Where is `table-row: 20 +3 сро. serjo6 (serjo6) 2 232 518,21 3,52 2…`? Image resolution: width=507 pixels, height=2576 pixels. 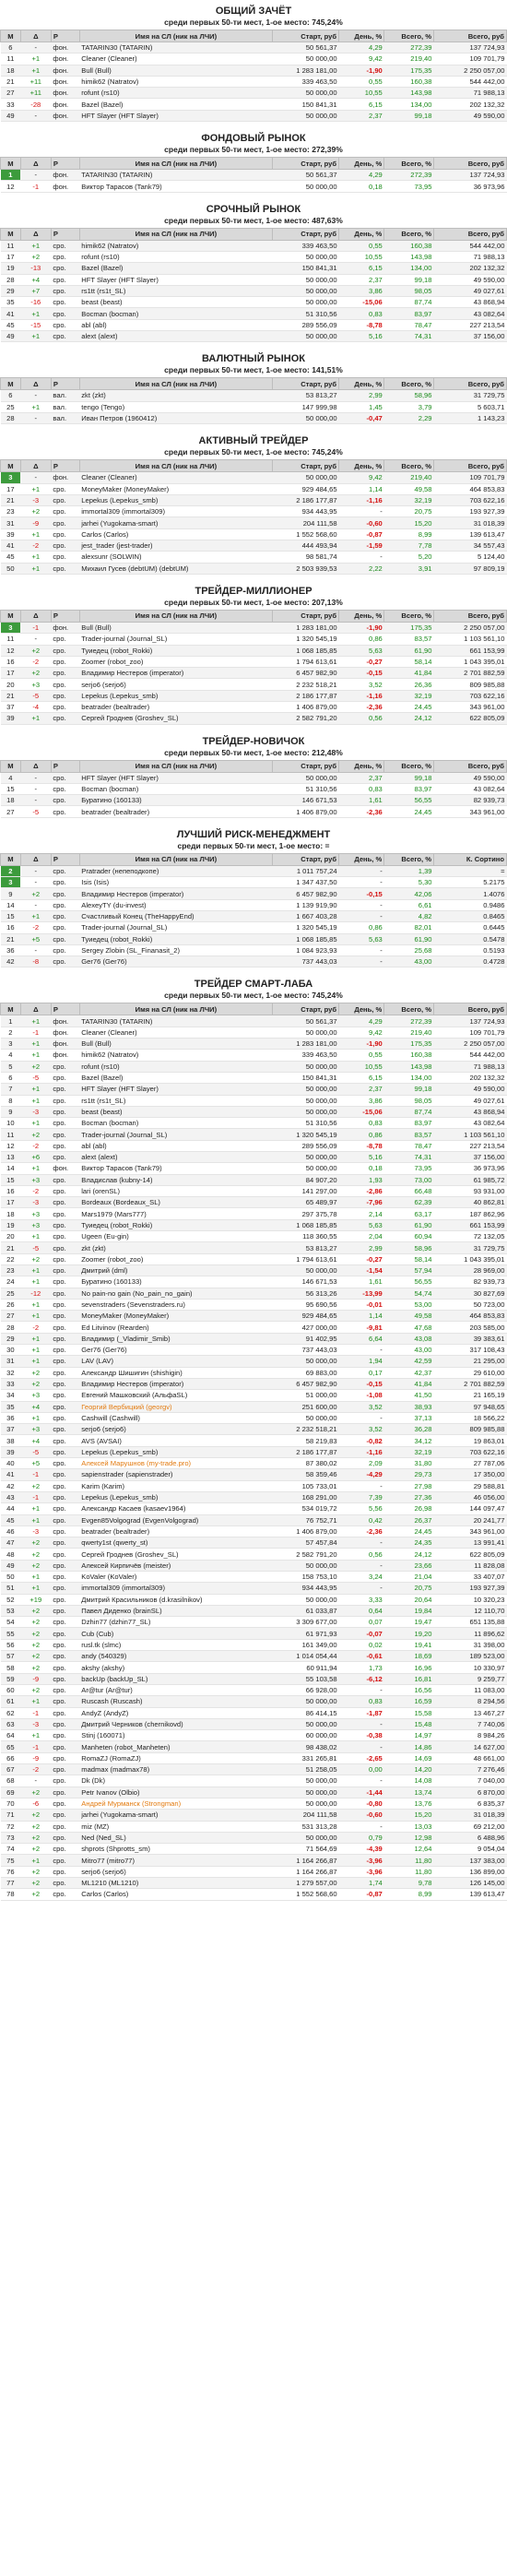 table-row: 20 +3 сро. serjo6 (serjo6) 2 232 518,21 3,52 2… is located at coordinates (253, 684).